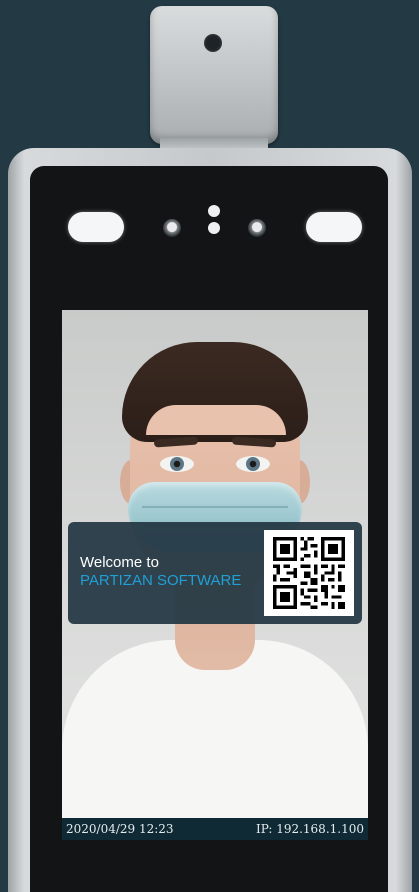  I want to click on camera-right-icon, so click(257, 228).